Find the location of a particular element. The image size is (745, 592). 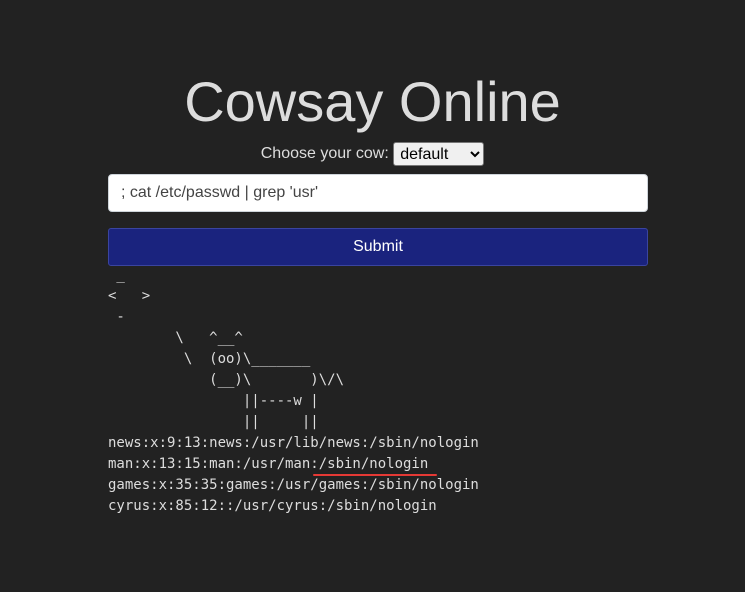

page-title: Cowsay Online is located at coordinates (372, 101).